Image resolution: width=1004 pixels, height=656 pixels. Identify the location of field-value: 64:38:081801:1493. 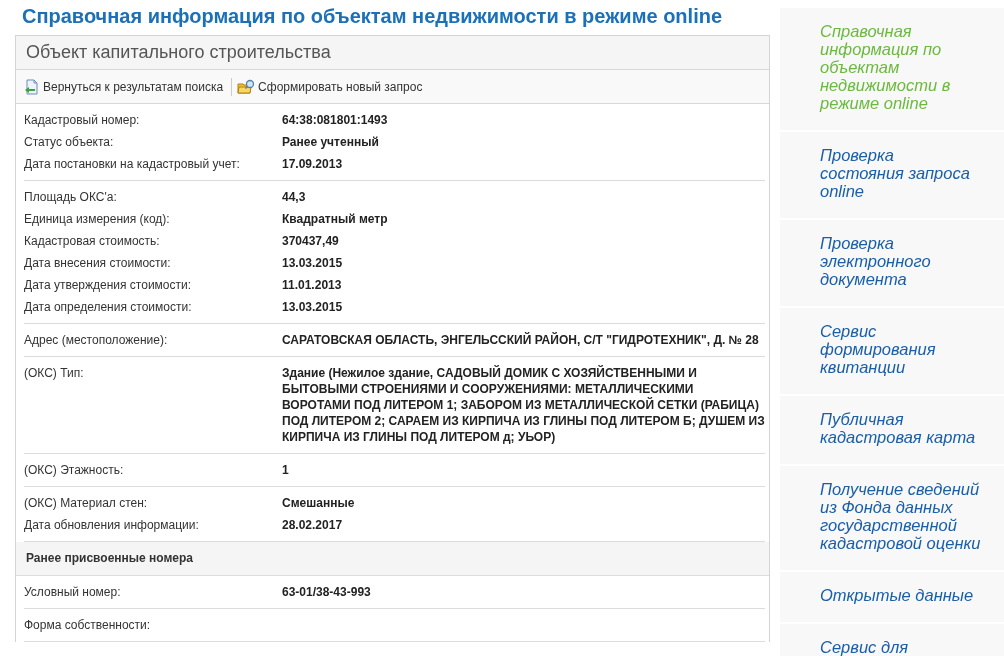
(335, 120).